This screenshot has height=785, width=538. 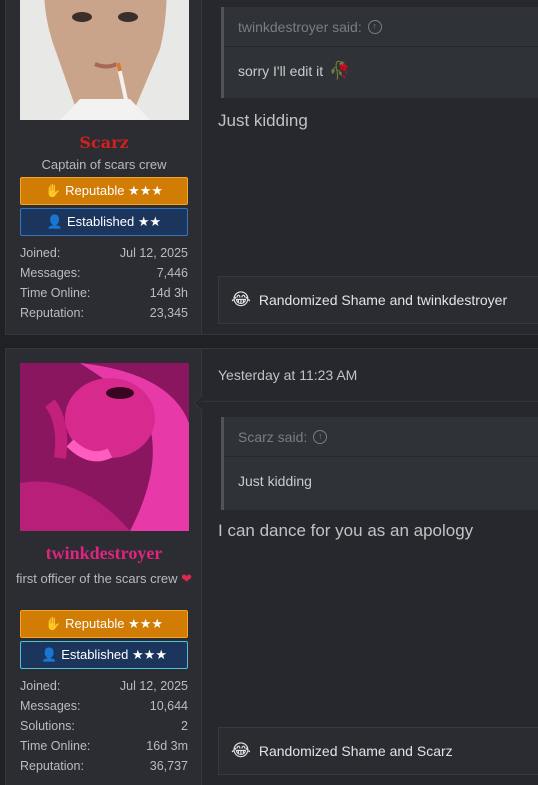 What do you see at coordinates (346, 530) in the screenshot?
I see `message-text: I can dance for you as an apology` at bounding box center [346, 530].